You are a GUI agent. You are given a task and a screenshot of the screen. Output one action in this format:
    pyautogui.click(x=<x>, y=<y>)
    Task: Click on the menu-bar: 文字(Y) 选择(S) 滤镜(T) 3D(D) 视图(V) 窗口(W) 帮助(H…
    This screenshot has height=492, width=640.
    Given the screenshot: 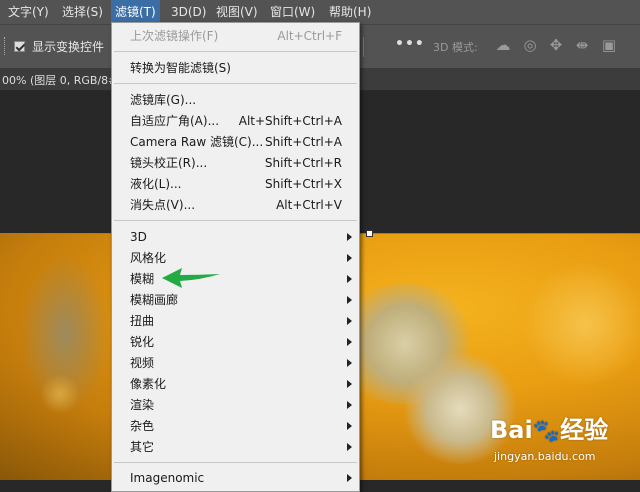 What is the action you would take?
    pyautogui.click(x=320, y=12)
    